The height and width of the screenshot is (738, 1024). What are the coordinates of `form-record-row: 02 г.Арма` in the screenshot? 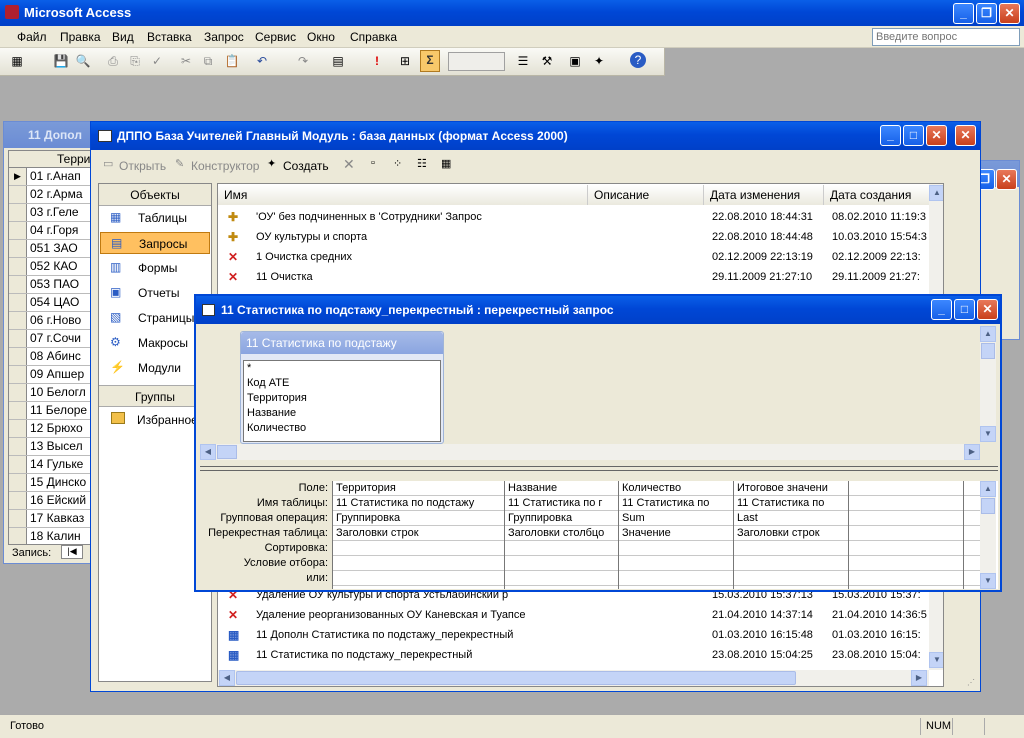 It's located at (51, 195).